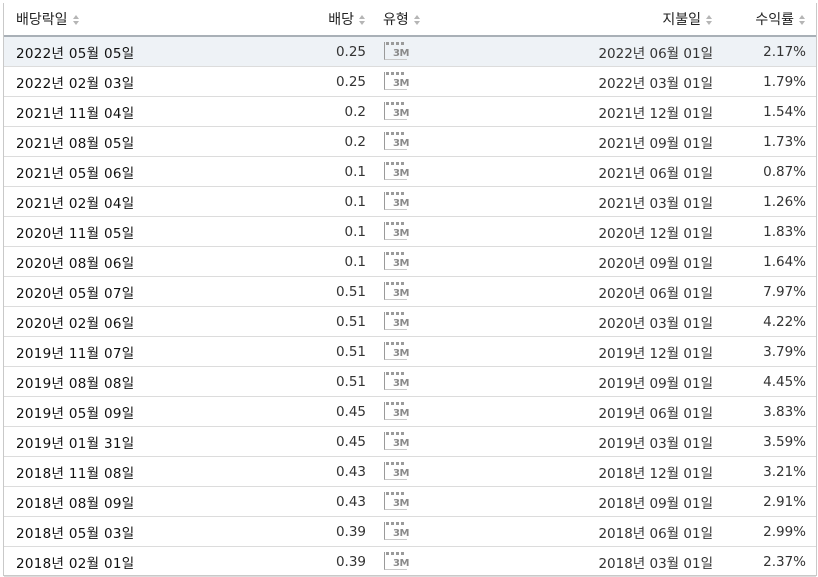 Image resolution: width=818 pixels, height=577 pixels. What do you see at coordinates (105, 411) in the screenshot?
I see `ex-date-cell: 2019년 05월 09일` at bounding box center [105, 411].